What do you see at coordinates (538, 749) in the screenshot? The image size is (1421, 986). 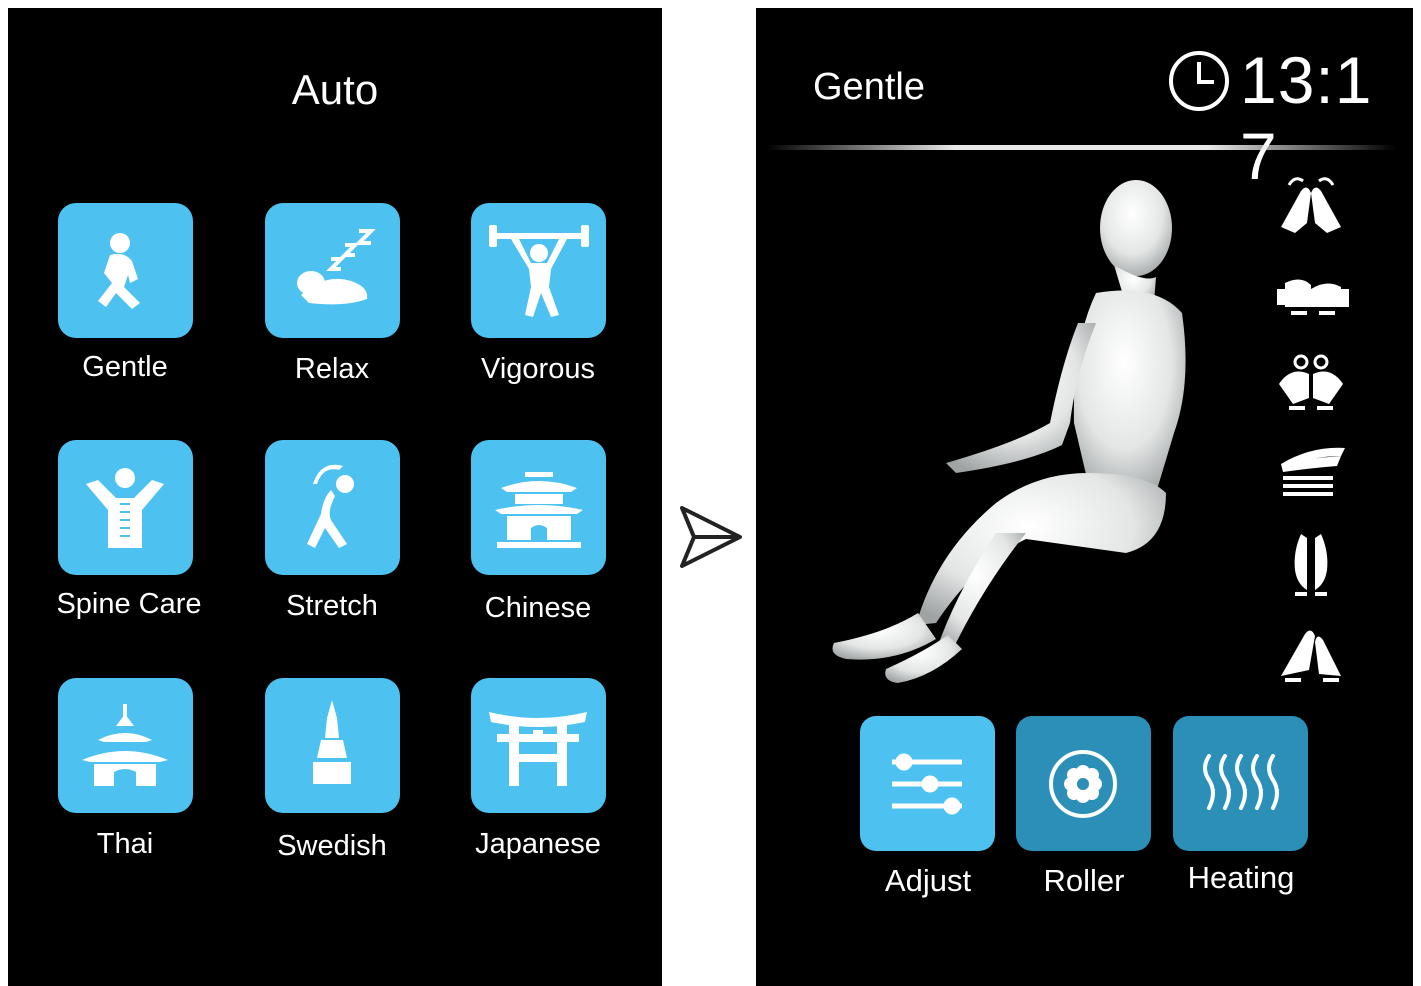 I see `torii-gate-icon` at bounding box center [538, 749].